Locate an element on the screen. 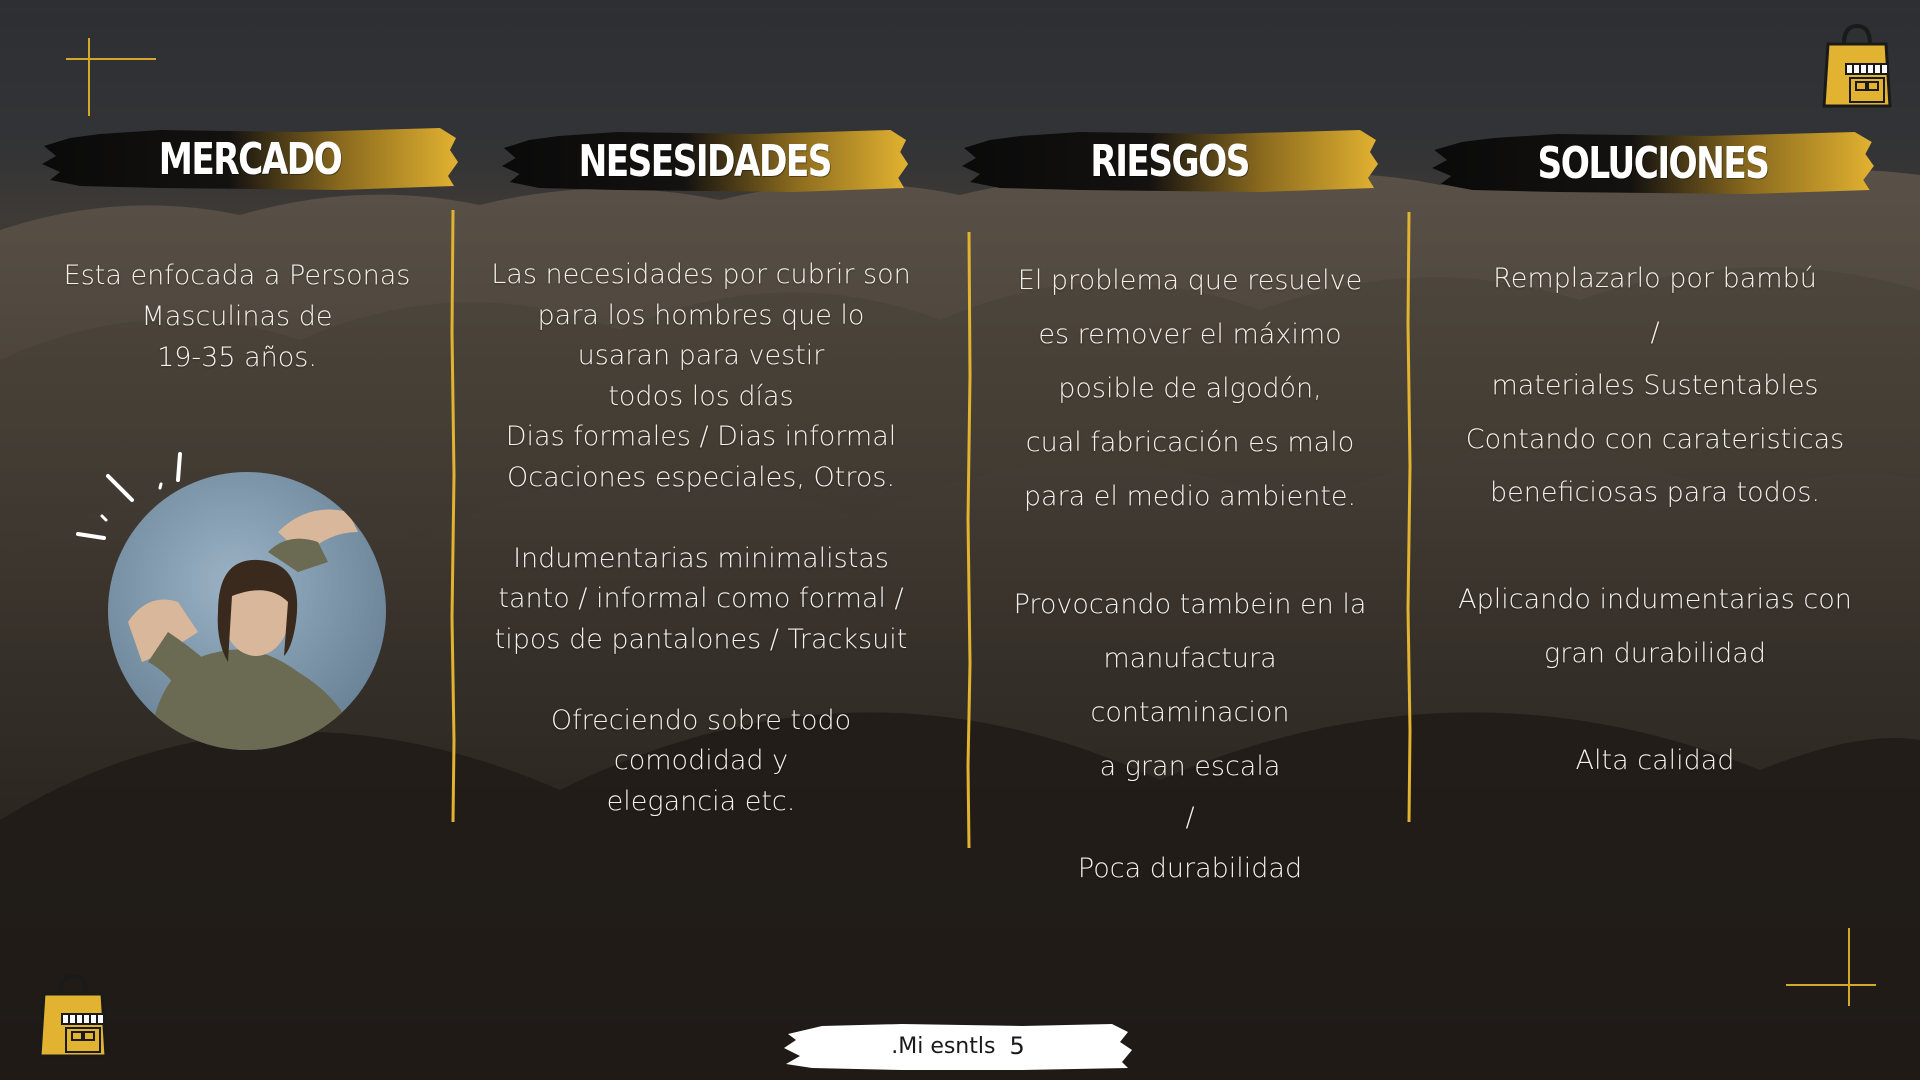  text-line: es remover el máximo is located at coordinates (1190, 334).